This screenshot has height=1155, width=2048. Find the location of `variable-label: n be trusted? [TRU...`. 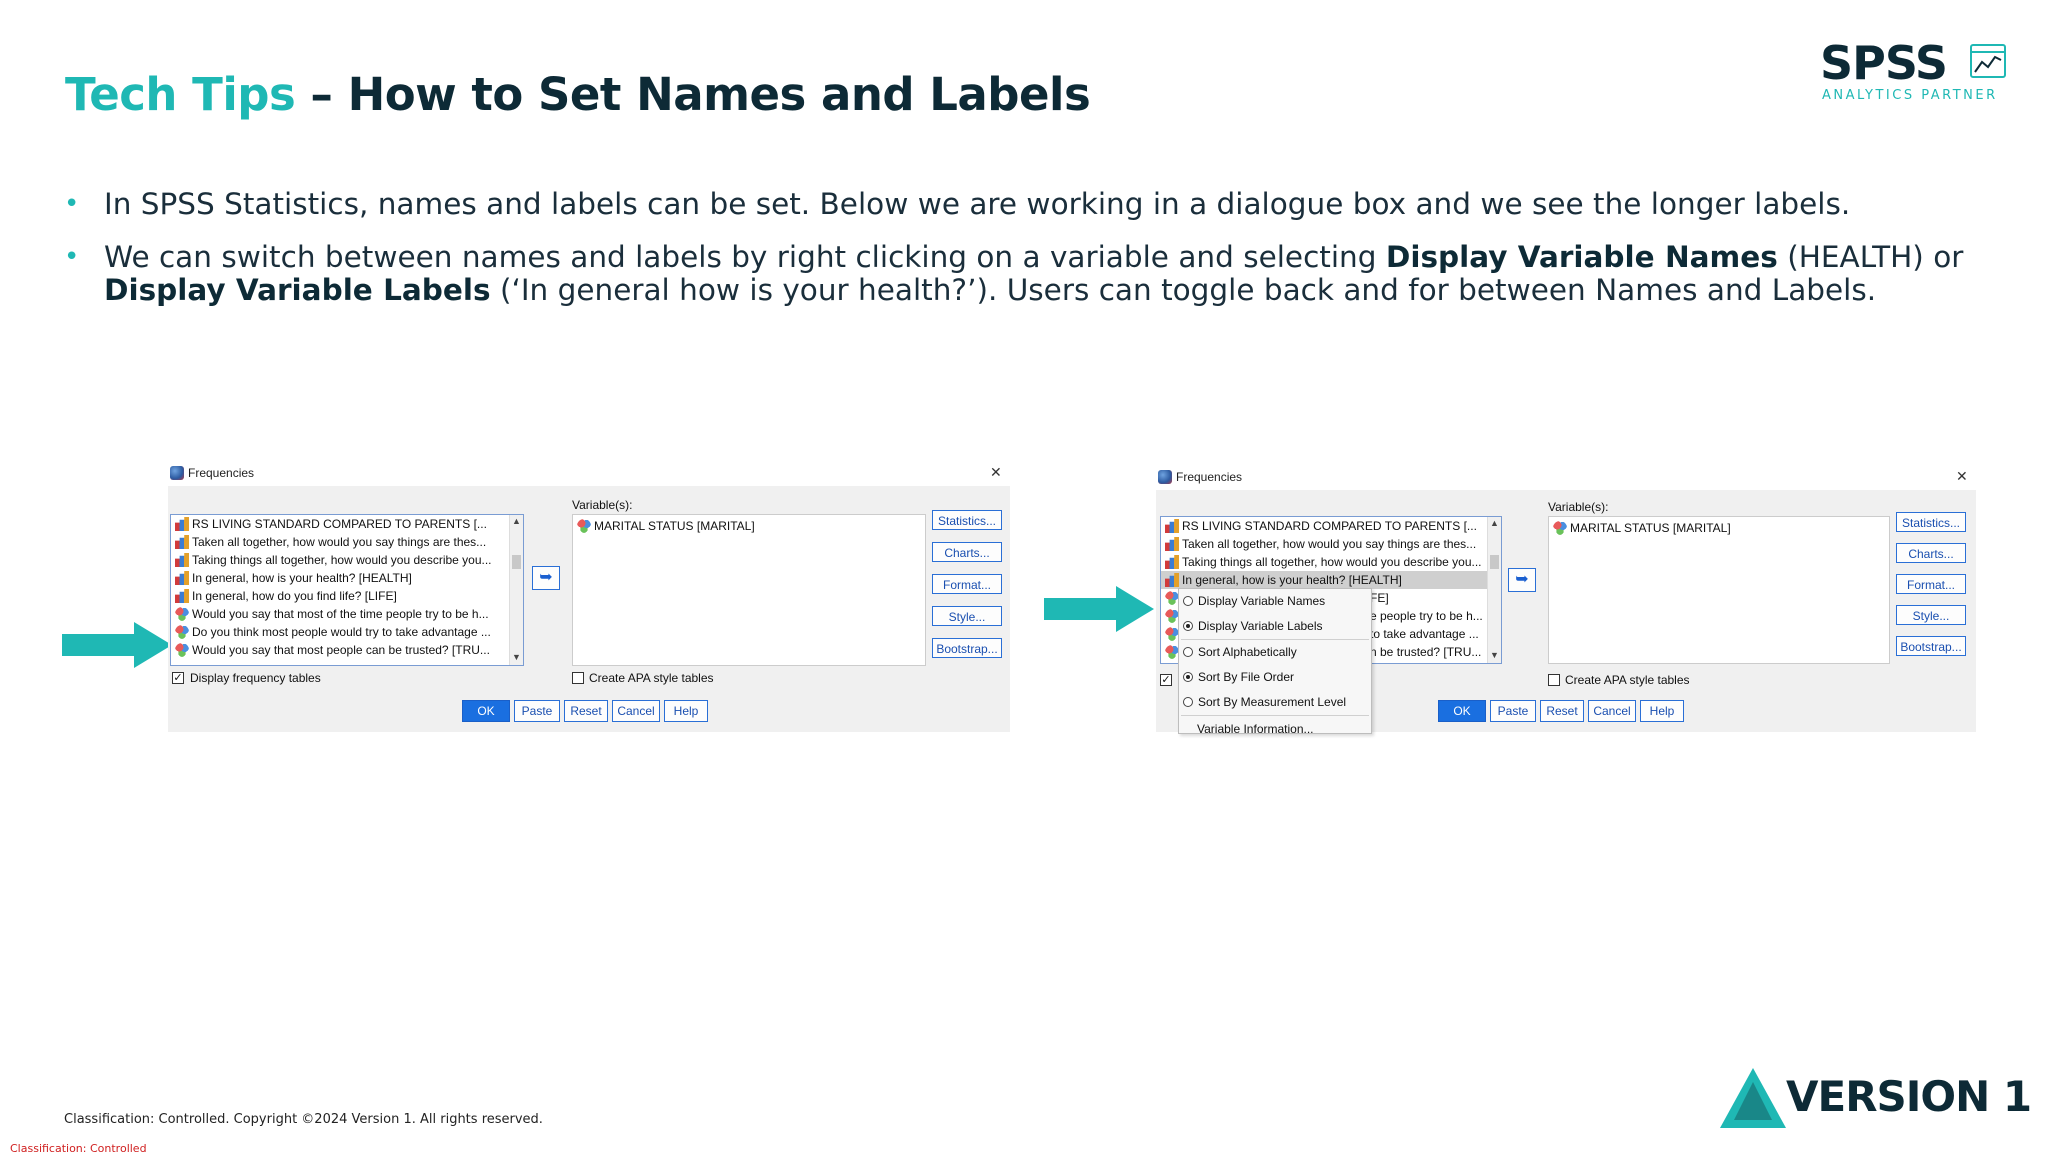

variable-label: n be trusted? [TRU... is located at coordinates (1426, 652).